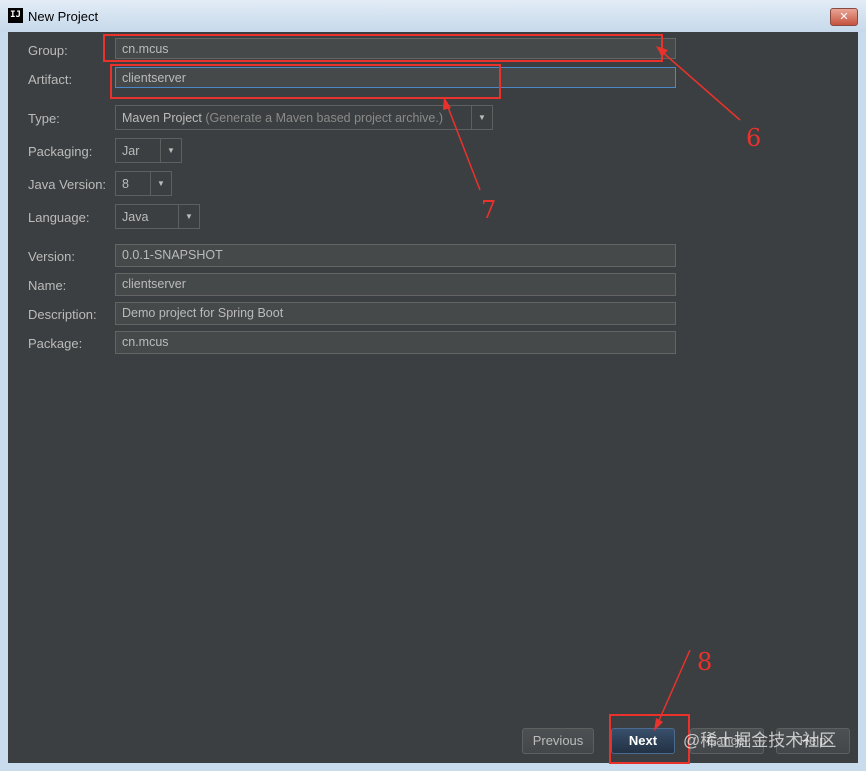 The width and height of the screenshot is (866, 771). What do you see at coordinates (489, 210) in the screenshot?
I see `annotation-number-7: 7` at bounding box center [489, 210].